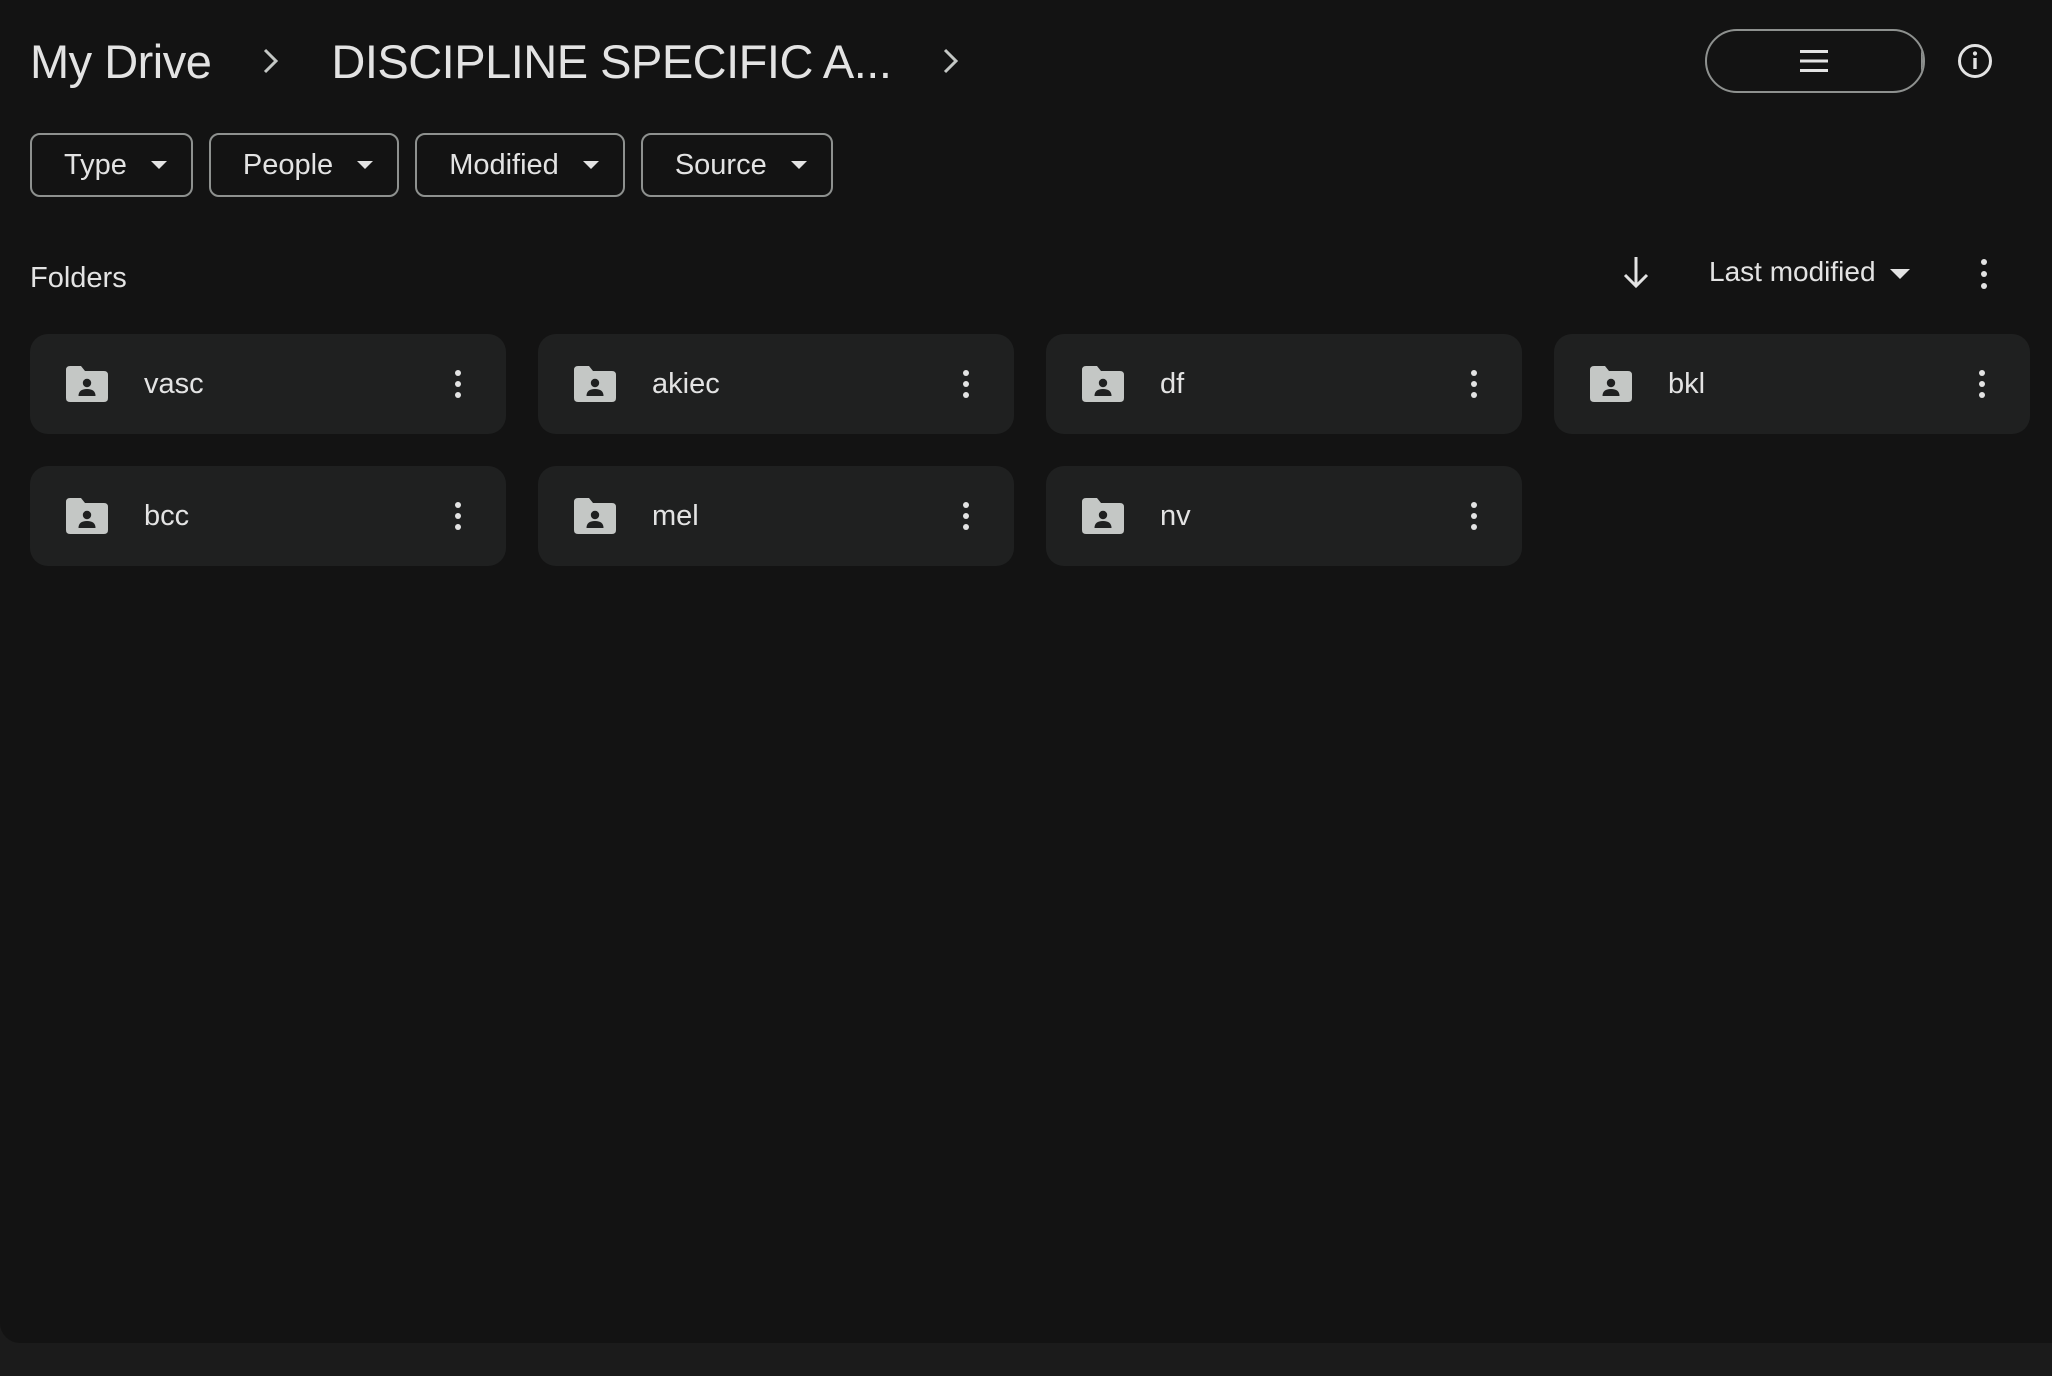  Describe the element at coordinates (776, 384) in the screenshot. I see `folder-card: akiec` at that location.